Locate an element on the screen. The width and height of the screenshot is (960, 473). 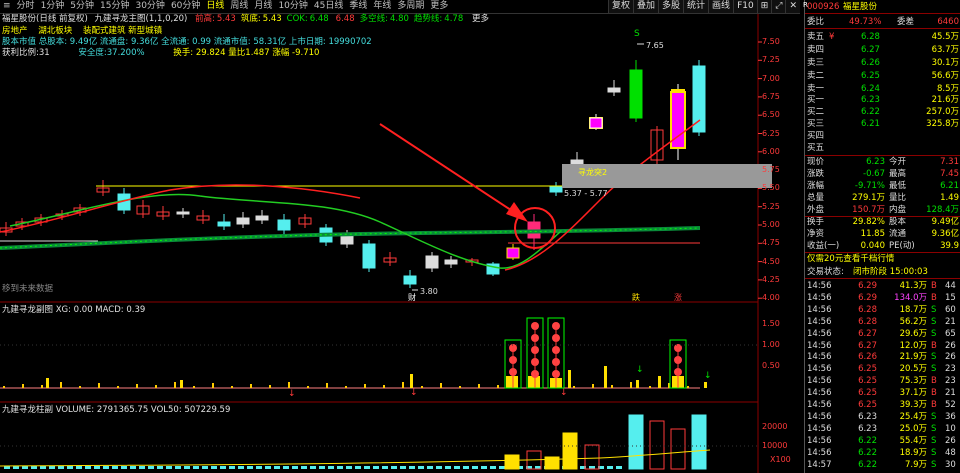
tick-row: 14:56 6.28 56.2万 S 21 is located at coordinates (882, 322).